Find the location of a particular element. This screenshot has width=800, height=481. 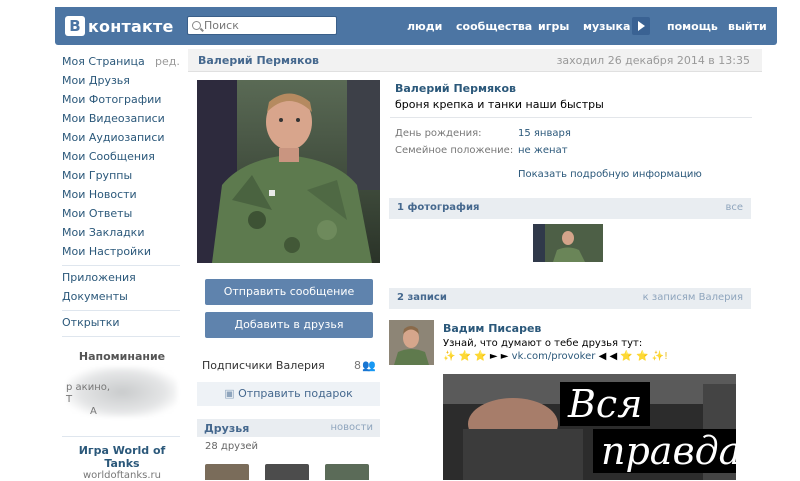

friends-count: 28 друзей is located at coordinates (232, 446).